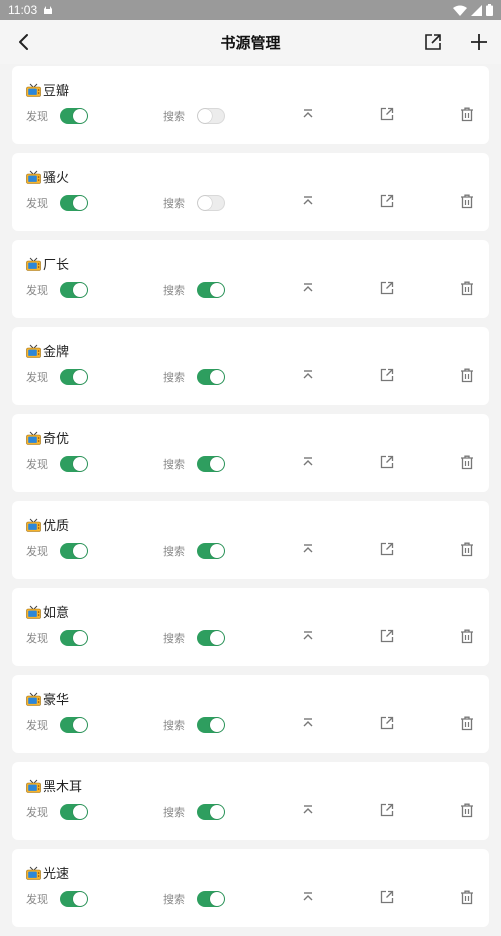  I want to click on chevron-left-icon, so click(23, 42).